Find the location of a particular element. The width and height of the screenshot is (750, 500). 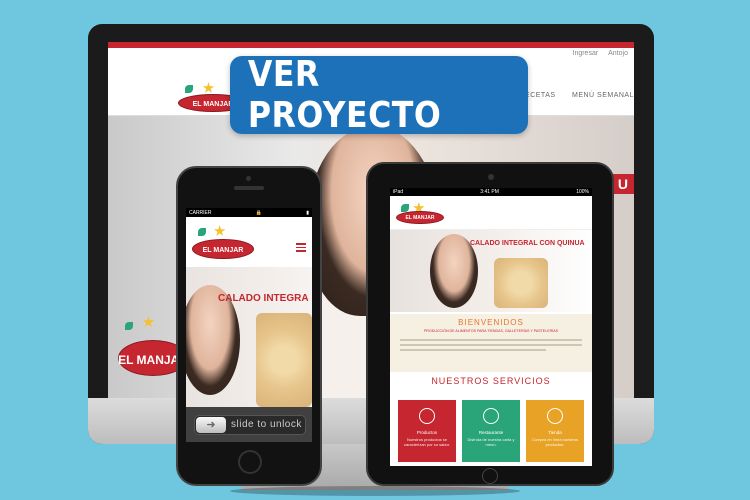

unlock-bar: ➜ slide to unlock is located at coordinates (249, 424).